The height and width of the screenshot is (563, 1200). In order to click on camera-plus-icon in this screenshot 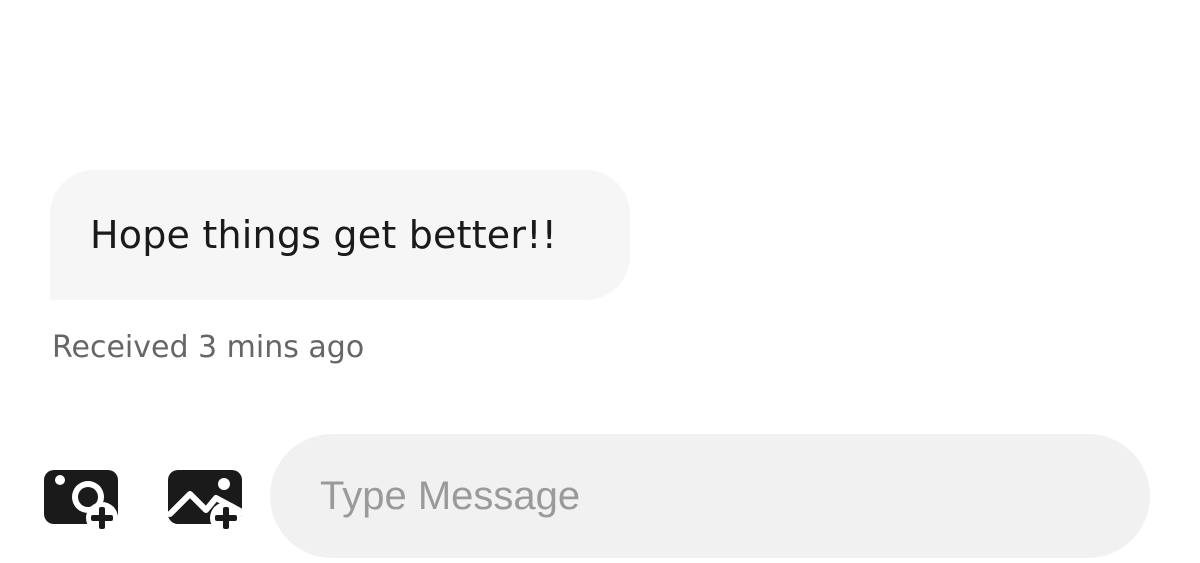, I will do `click(81, 502)`.